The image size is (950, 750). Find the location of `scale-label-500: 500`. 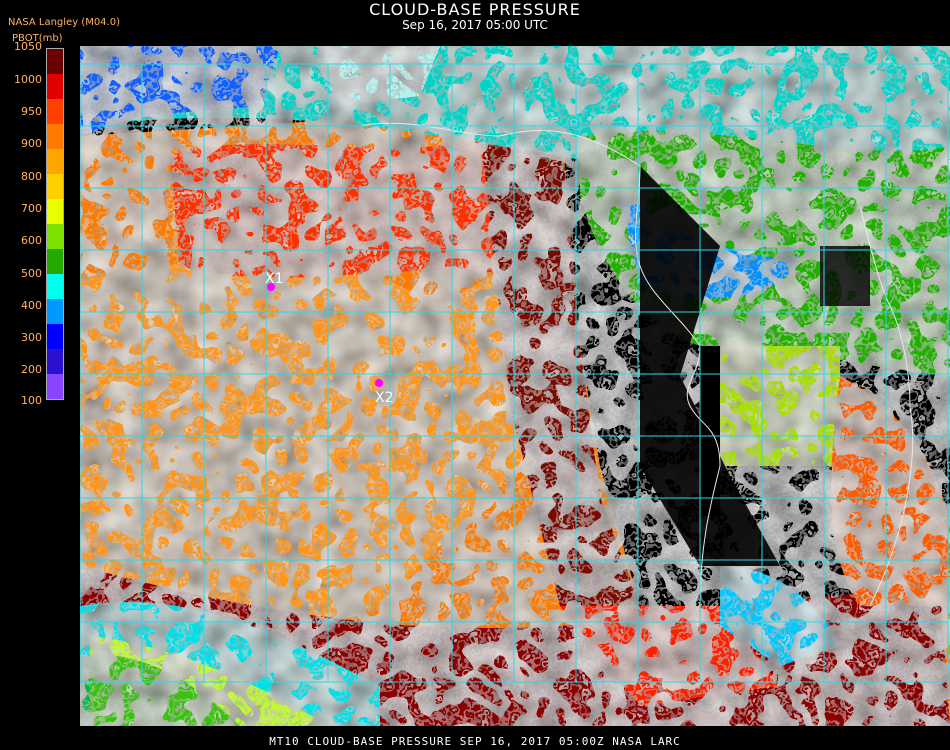

scale-label-500: 500 is located at coordinates (31, 273).